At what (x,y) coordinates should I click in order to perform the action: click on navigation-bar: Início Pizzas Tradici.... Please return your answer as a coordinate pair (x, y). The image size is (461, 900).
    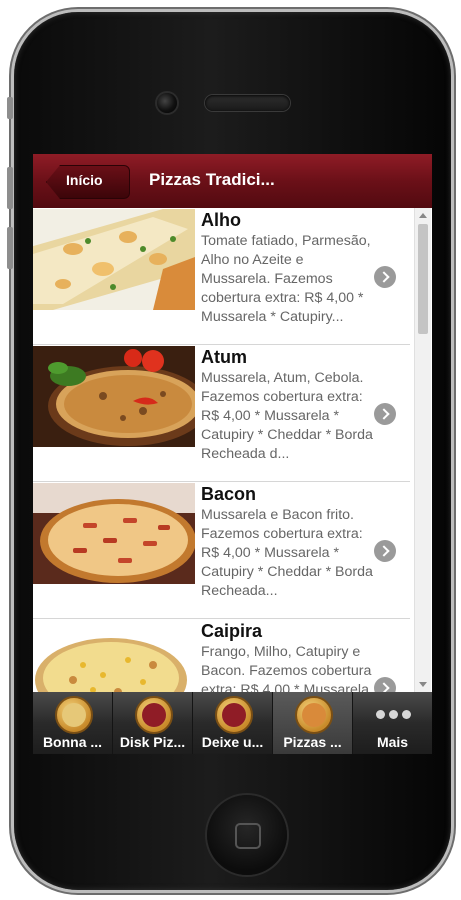
    Looking at the image, I should click on (232, 181).